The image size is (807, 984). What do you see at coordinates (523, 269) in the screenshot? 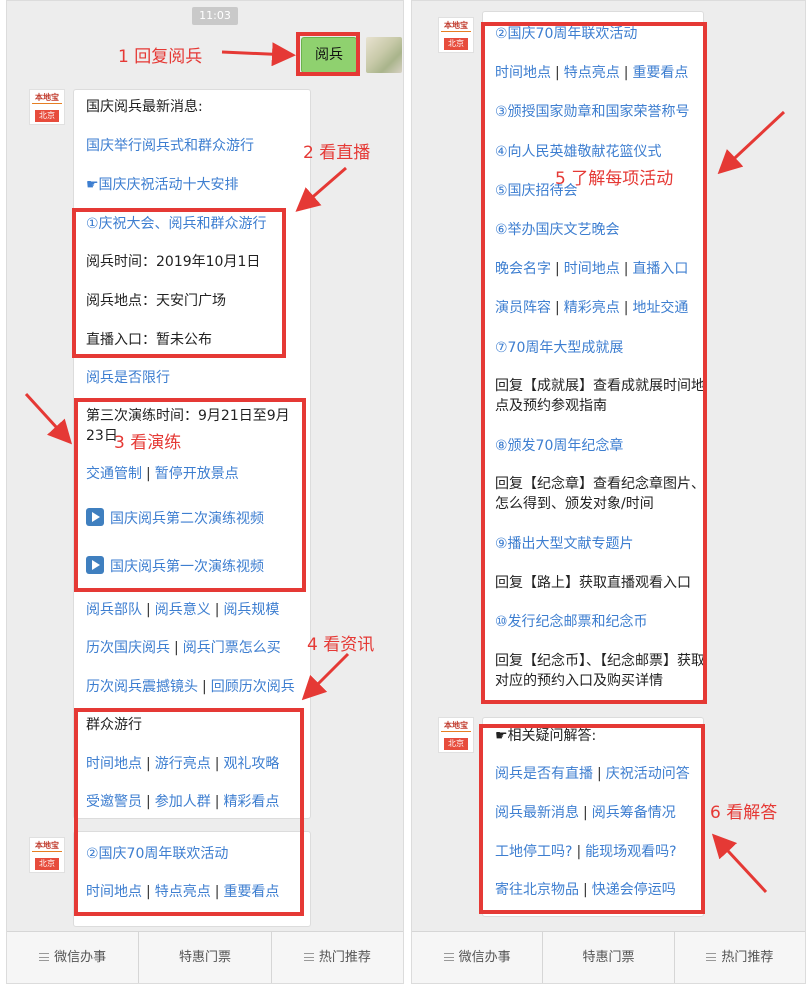
I see `gala-name-link: 晚会名字` at bounding box center [523, 269].